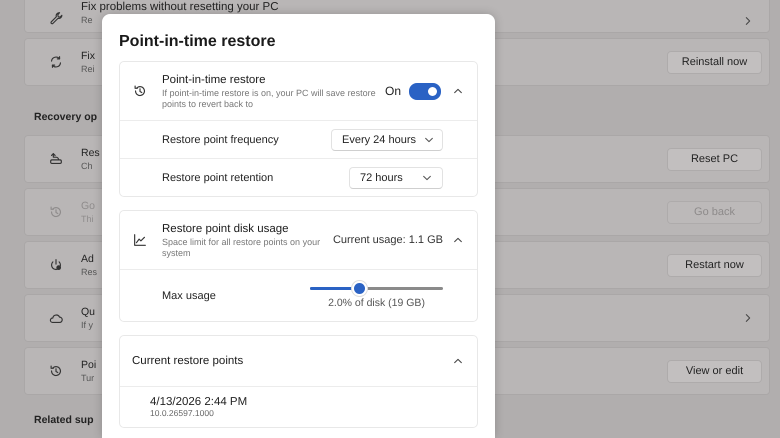 This screenshot has height=438, width=780. Describe the element at coordinates (714, 371) in the screenshot. I see `action-button: View or edit` at that location.